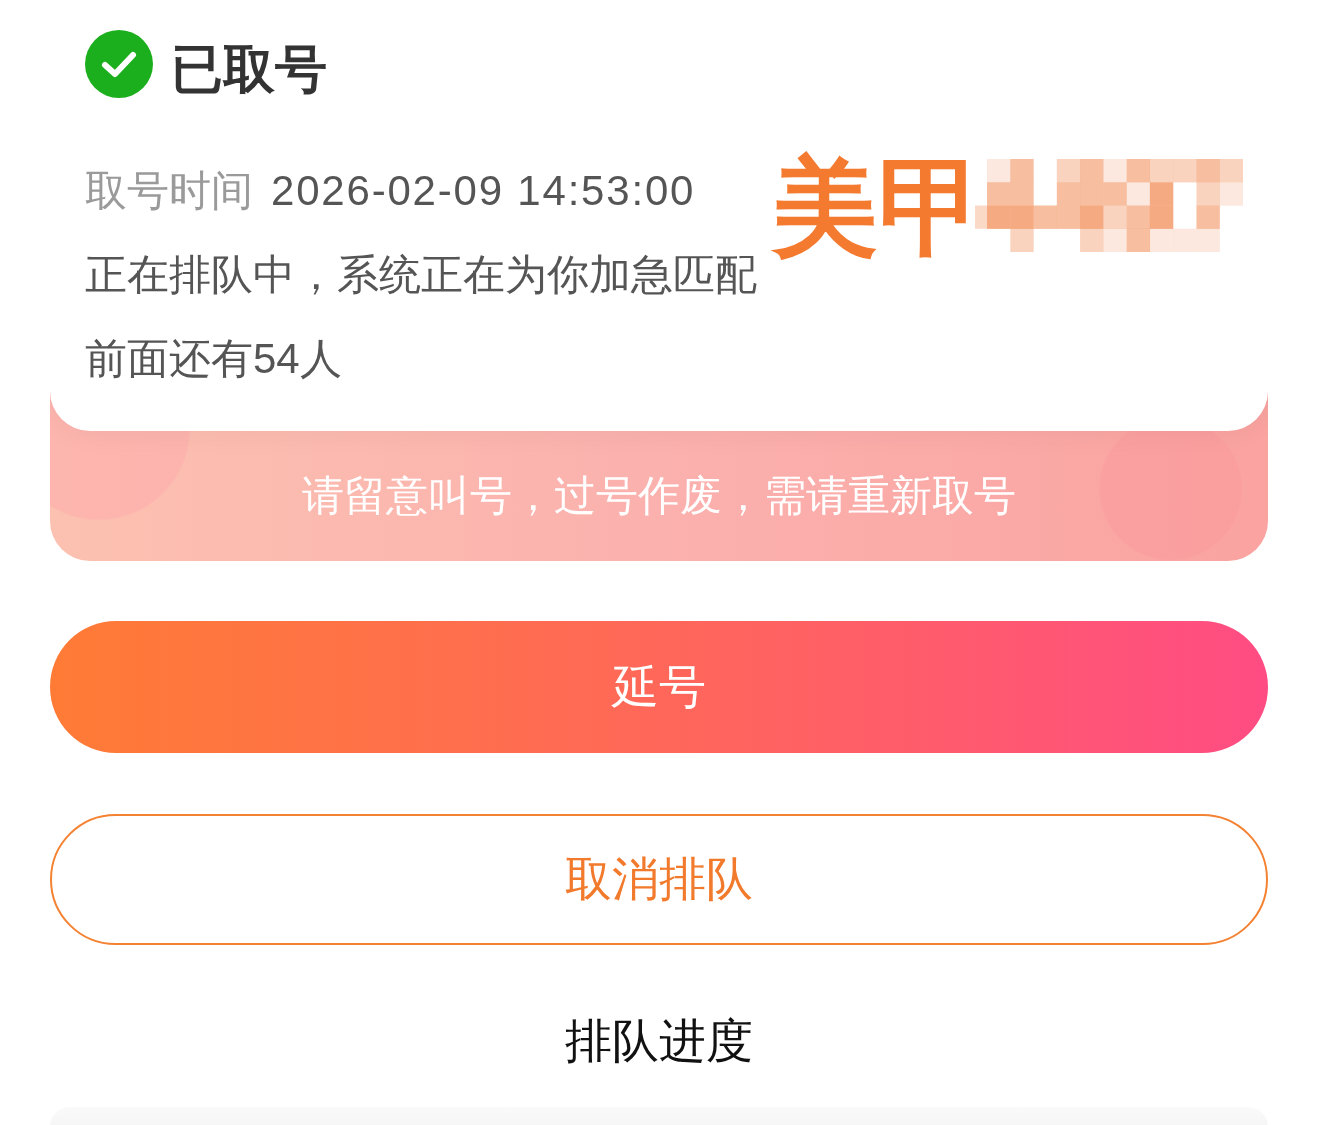  Describe the element at coordinates (659, 1041) in the screenshot. I see `queue-progress-button: 排队进度` at that location.